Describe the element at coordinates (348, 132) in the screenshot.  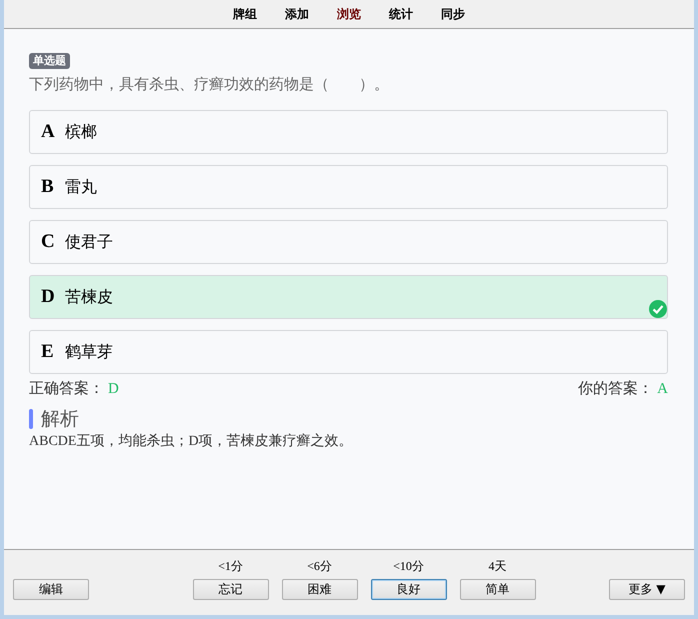
I see `answer-option: A 槟榔` at that location.